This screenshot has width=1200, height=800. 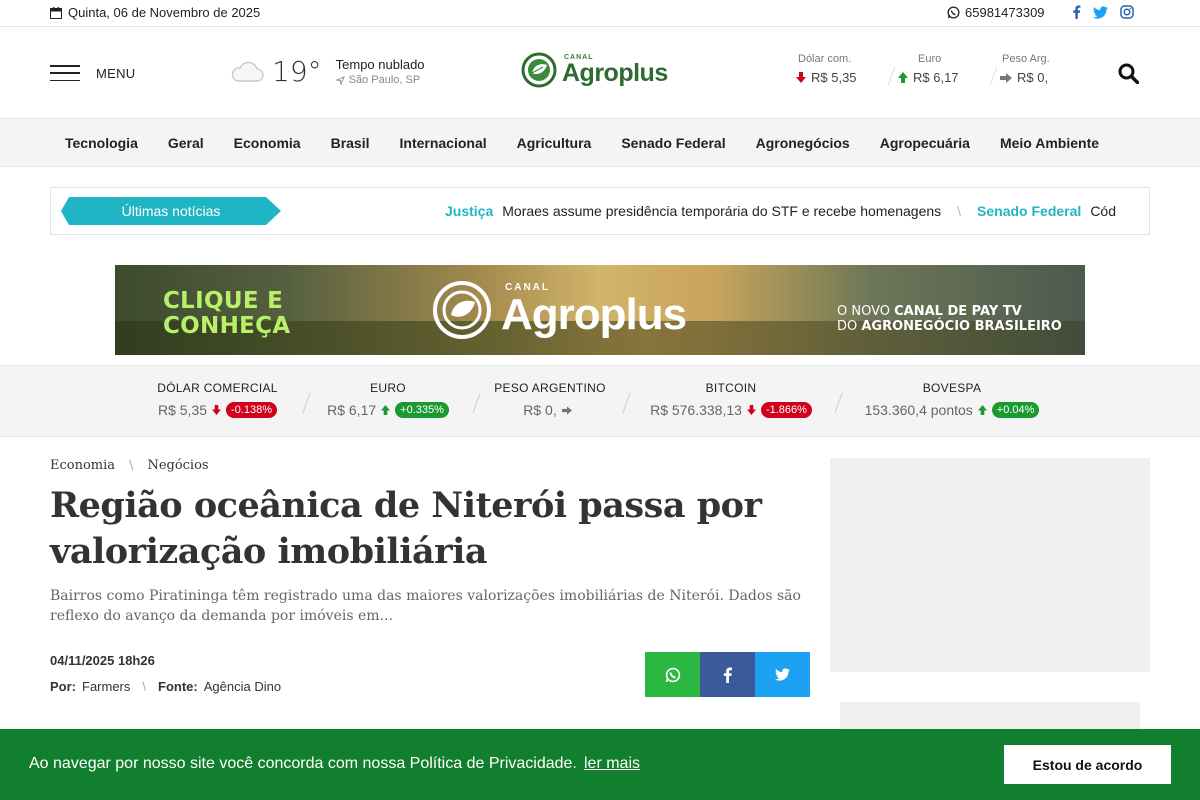 What do you see at coordinates (252, 410) in the screenshot?
I see `quote-change-badge: -0.138%` at bounding box center [252, 410].